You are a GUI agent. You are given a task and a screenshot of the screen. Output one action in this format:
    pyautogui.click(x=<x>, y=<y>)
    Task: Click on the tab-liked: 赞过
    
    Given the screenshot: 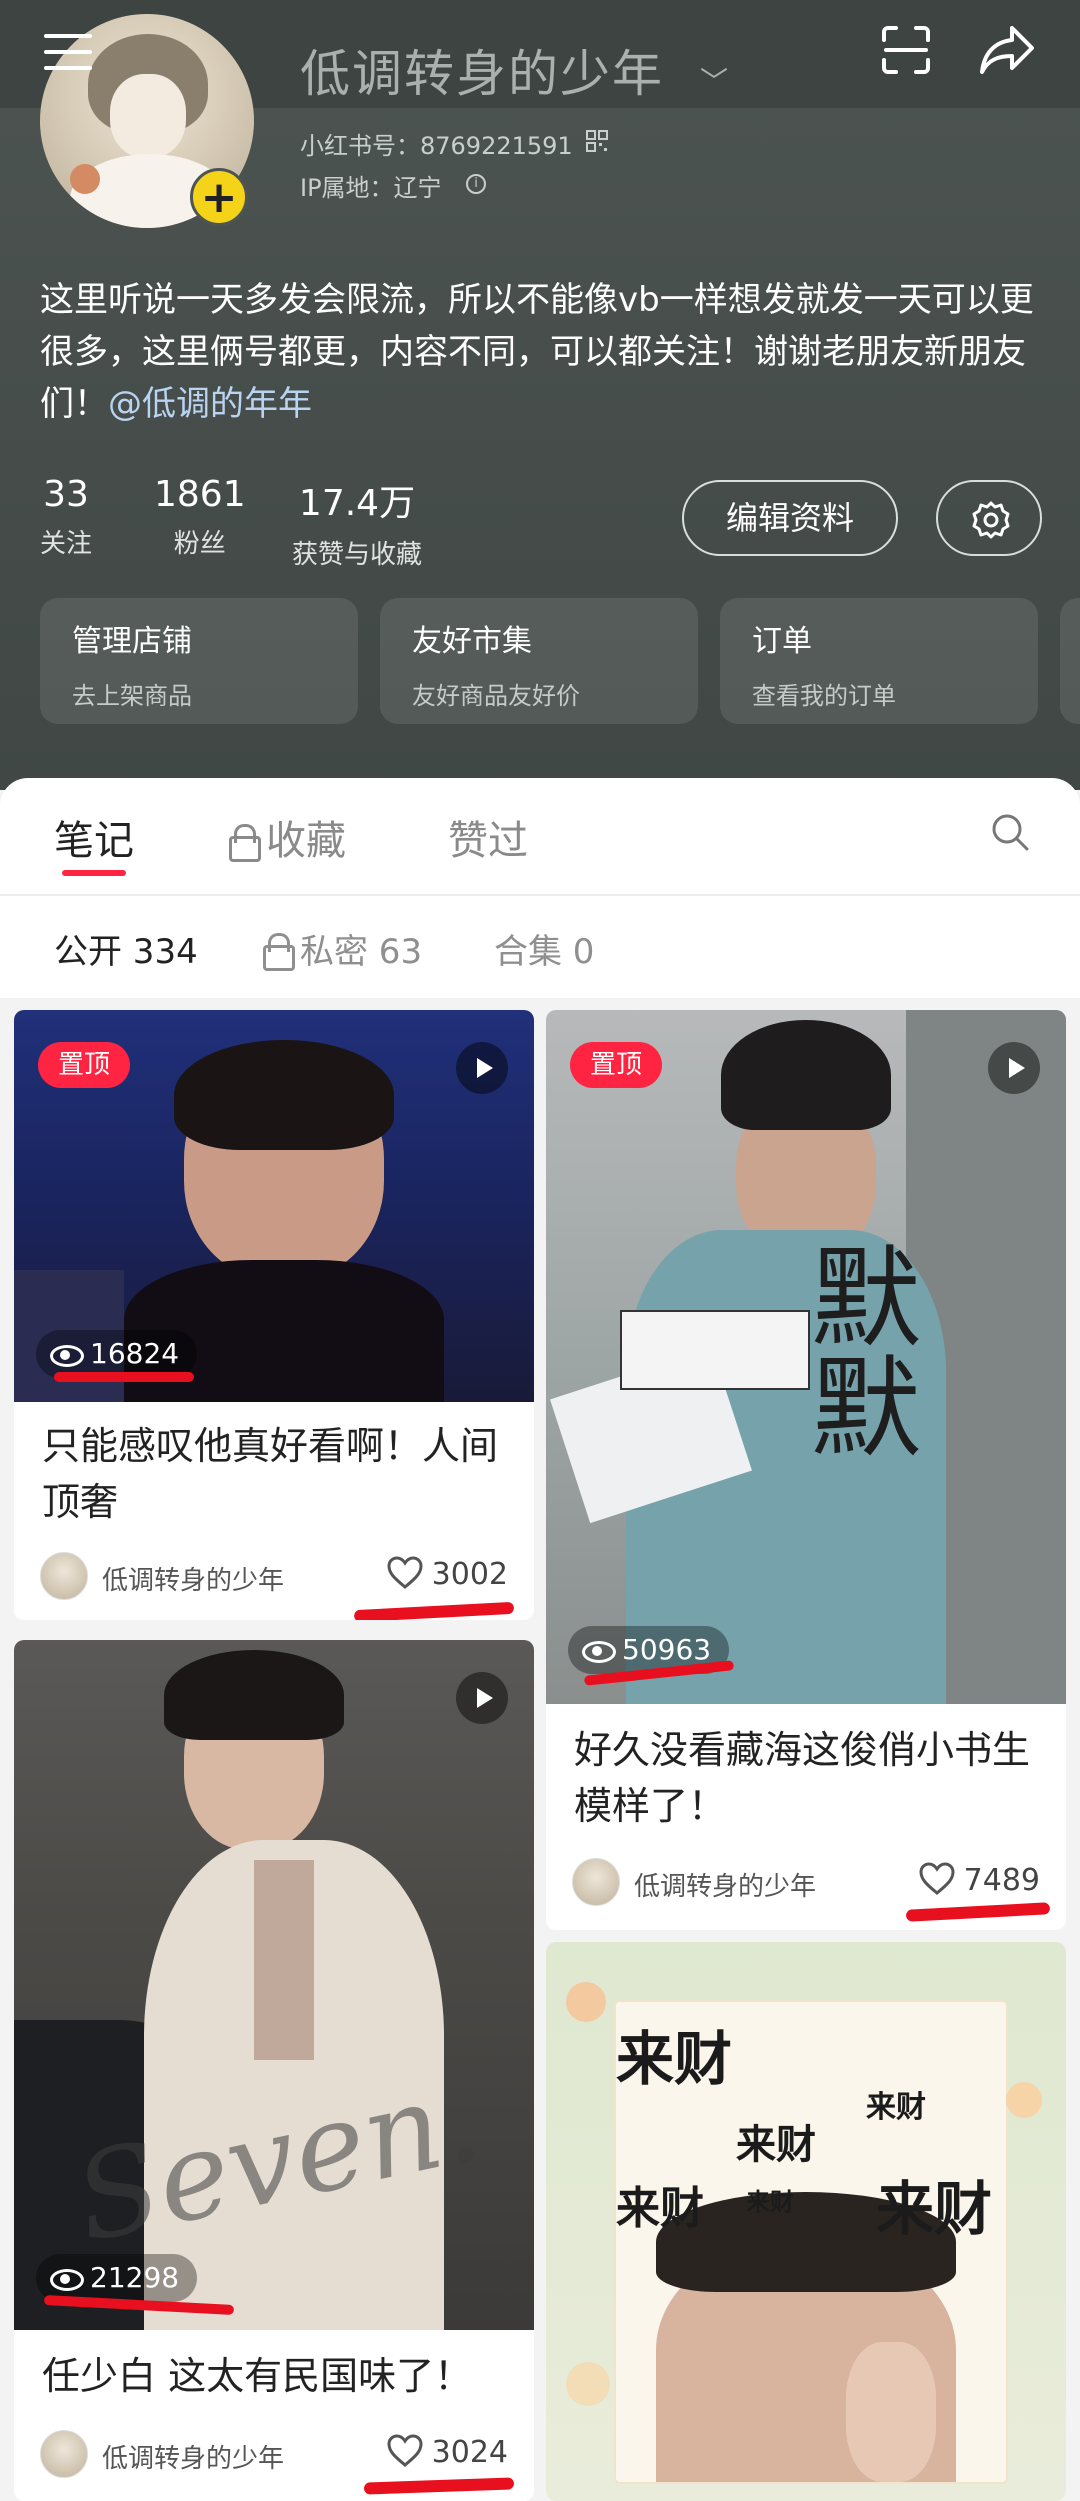 What is the action you would take?
    pyautogui.click(x=488, y=837)
    